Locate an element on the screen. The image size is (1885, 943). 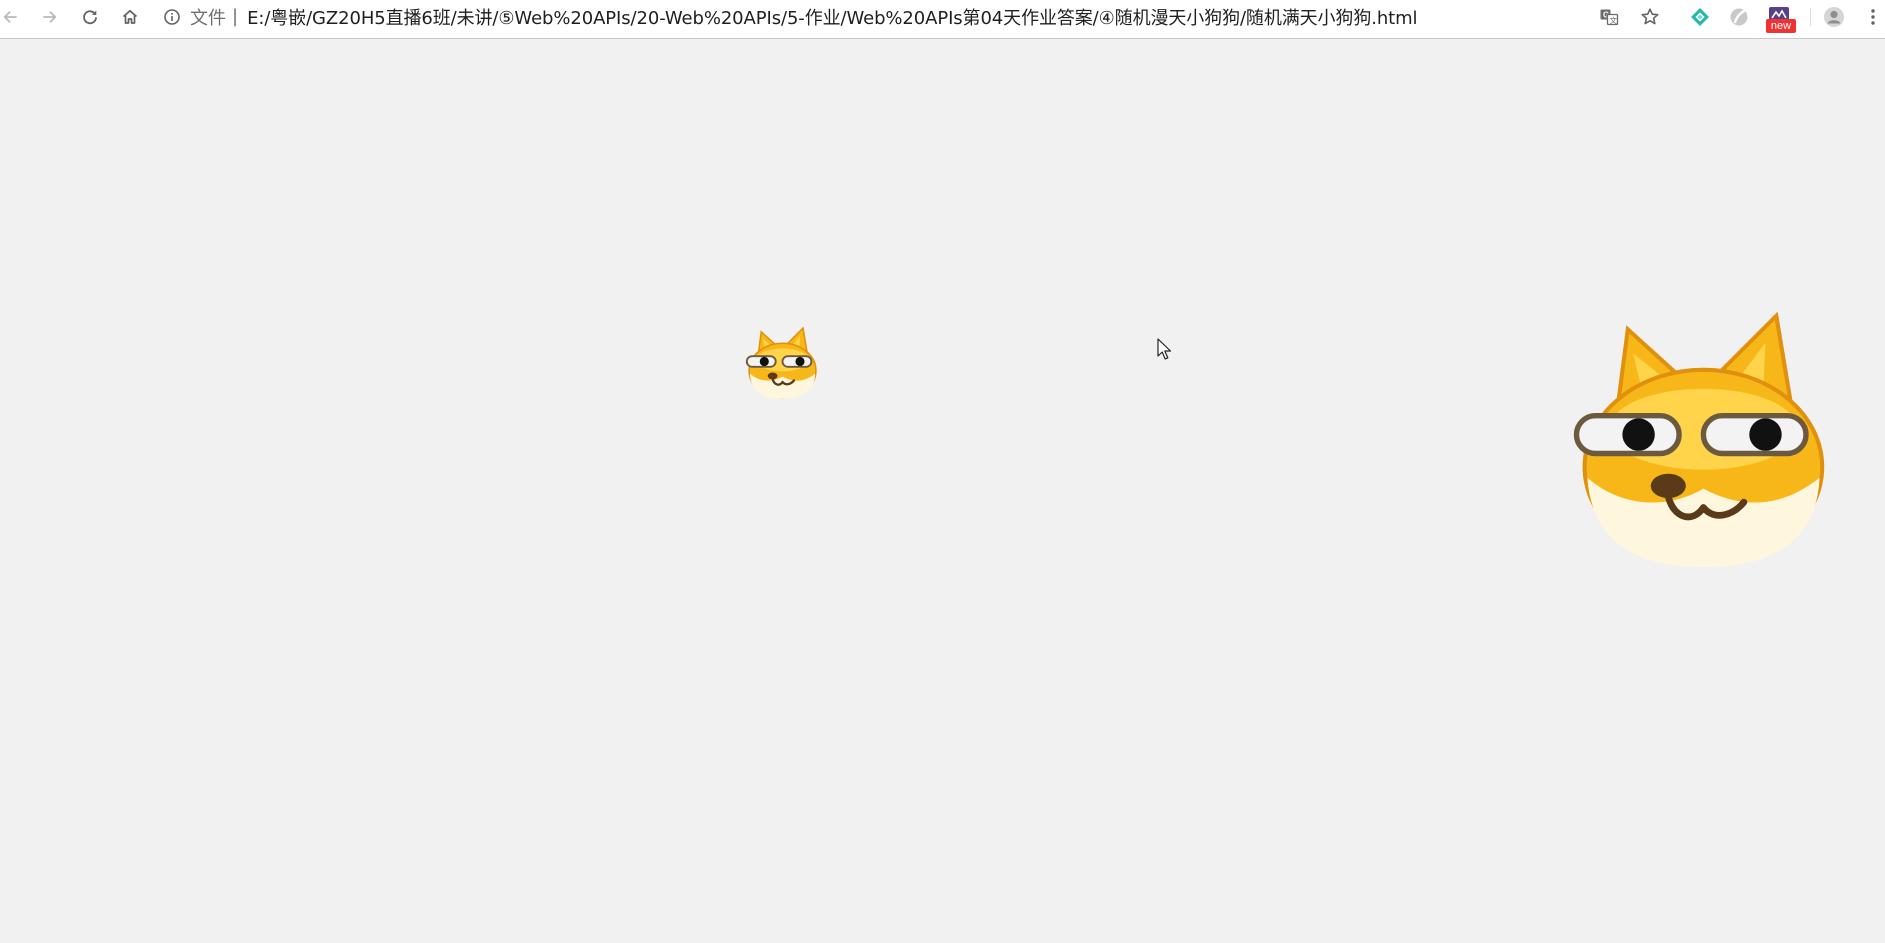
small-dog-image is located at coordinates (781, 362).